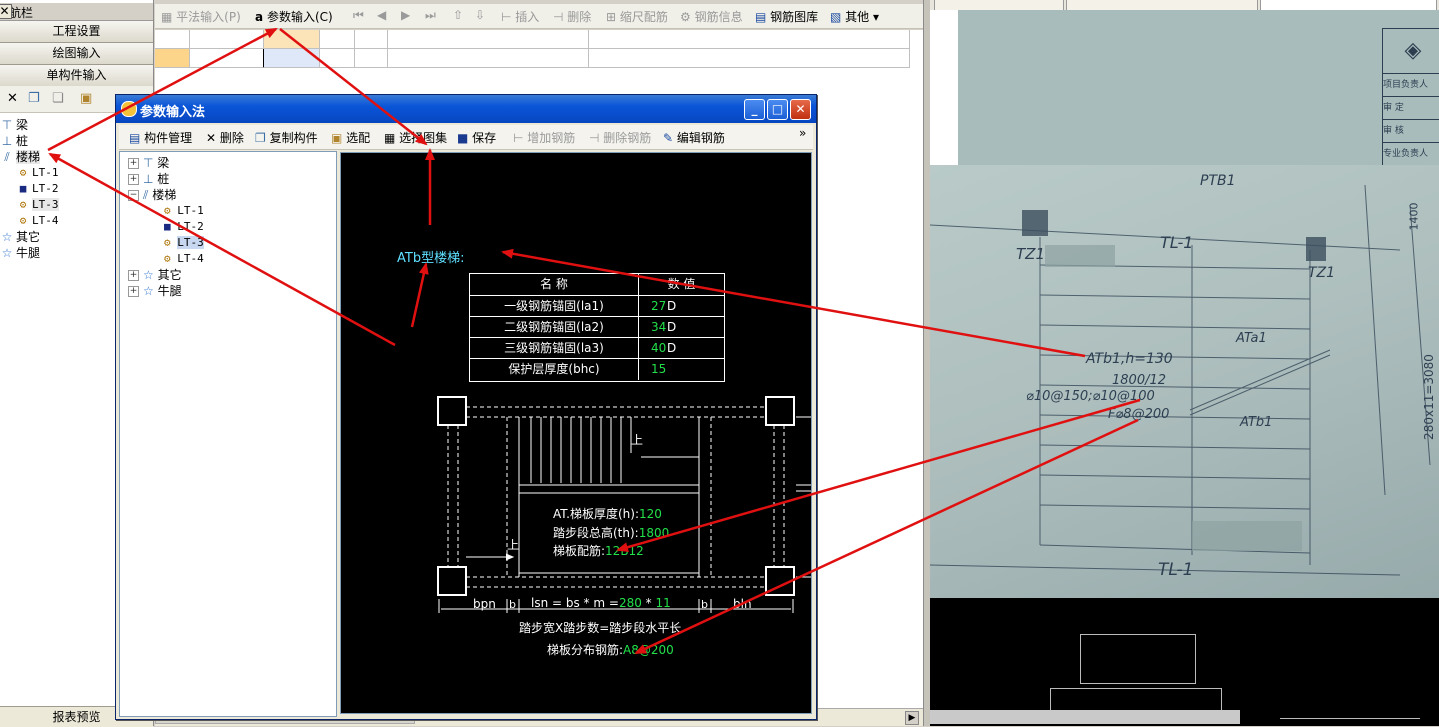  Describe the element at coordinates (37, 189) in the screenshot. I see `nav-tree-item-lt2: ■ LT-2` at that location.